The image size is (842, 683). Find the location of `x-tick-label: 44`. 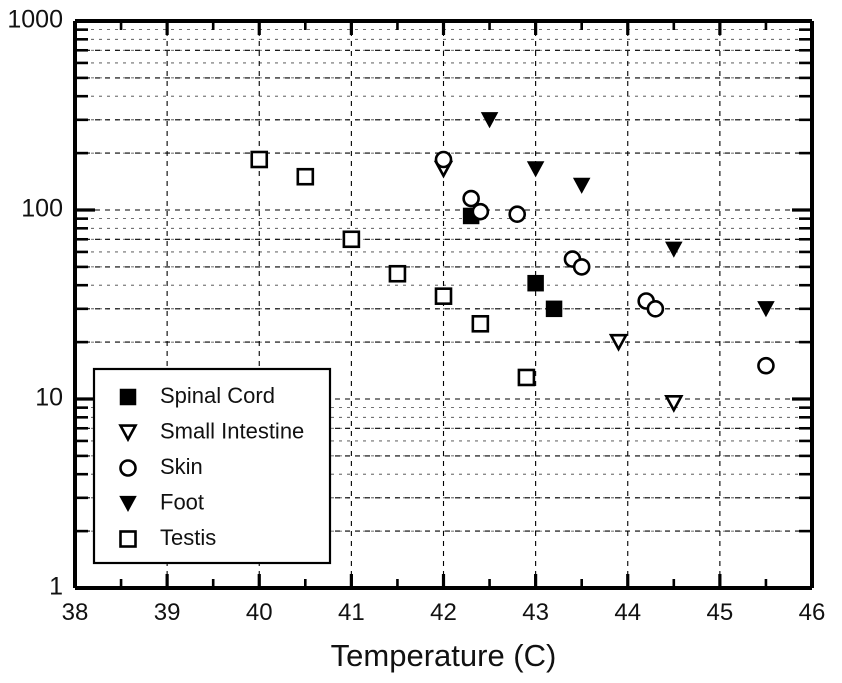

x-tick-label: 44 is located at coordinates (627, 612).